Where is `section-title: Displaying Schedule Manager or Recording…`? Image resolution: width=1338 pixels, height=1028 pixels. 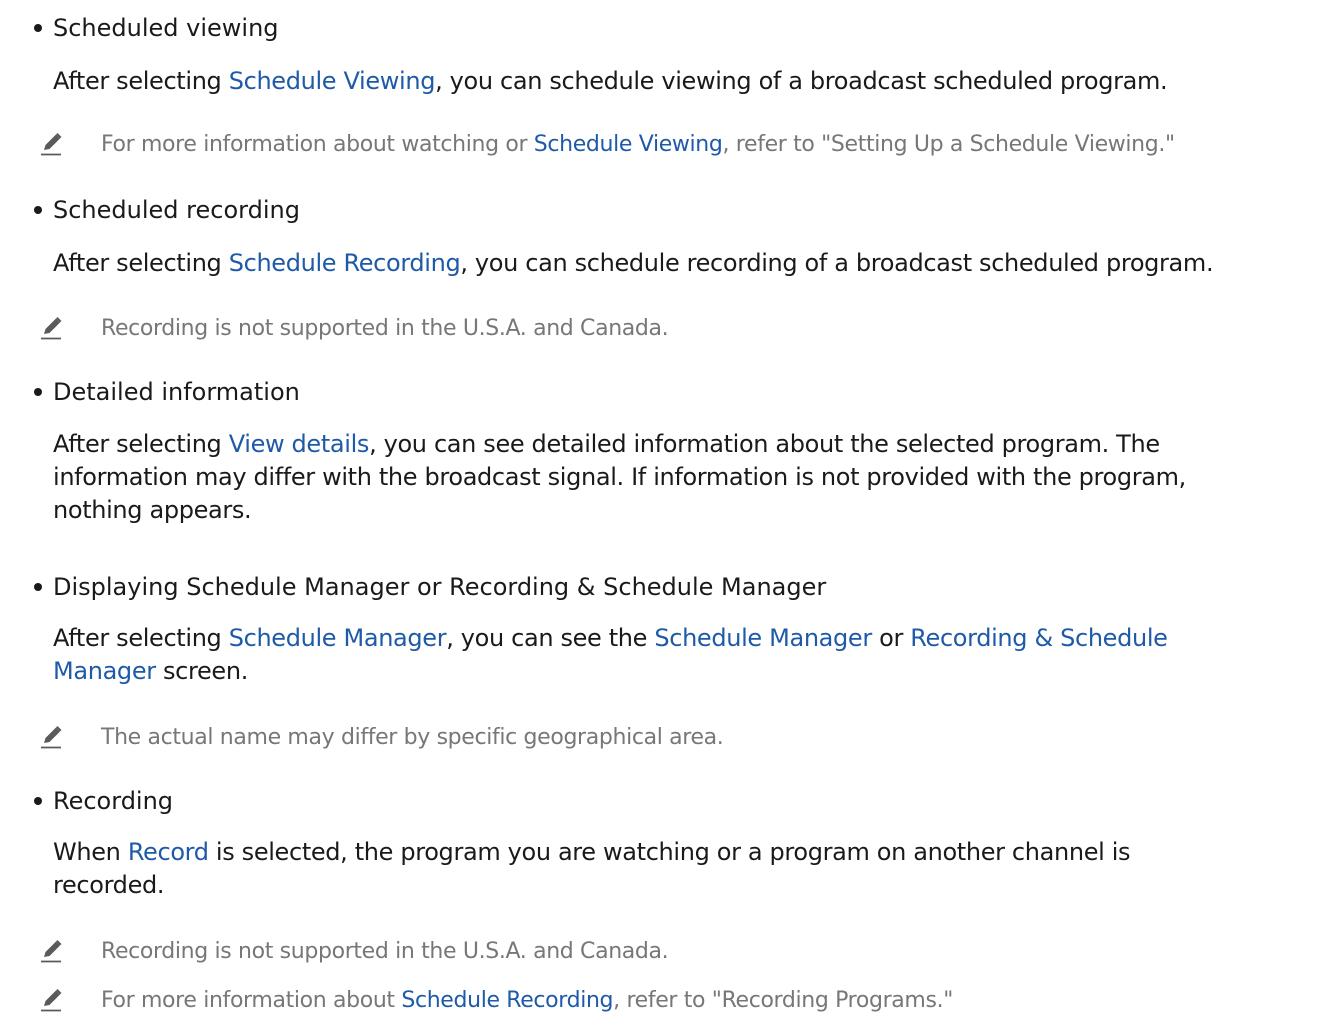 section-title: Displaying Schedule Manager or Recording… is located at coordinates (440, 587).